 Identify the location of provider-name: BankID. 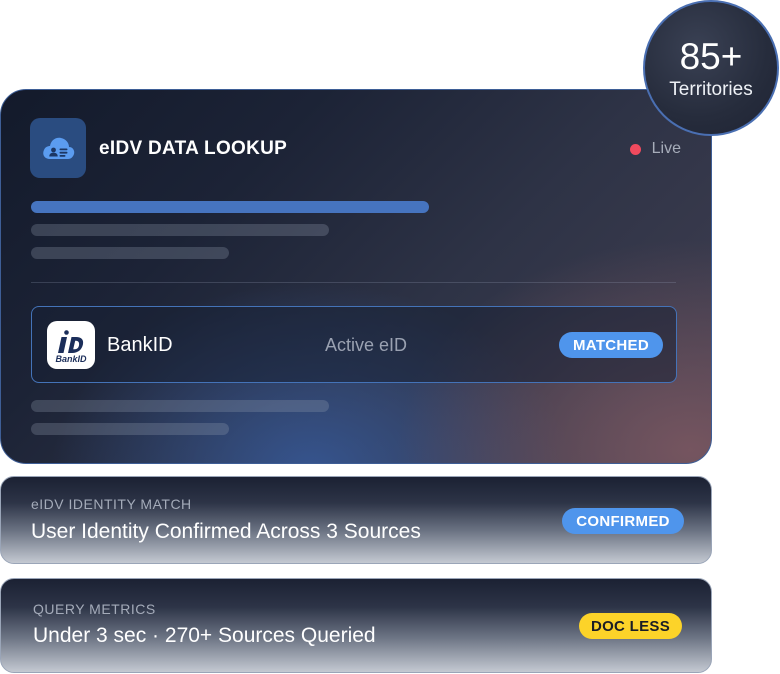
(140, 345).